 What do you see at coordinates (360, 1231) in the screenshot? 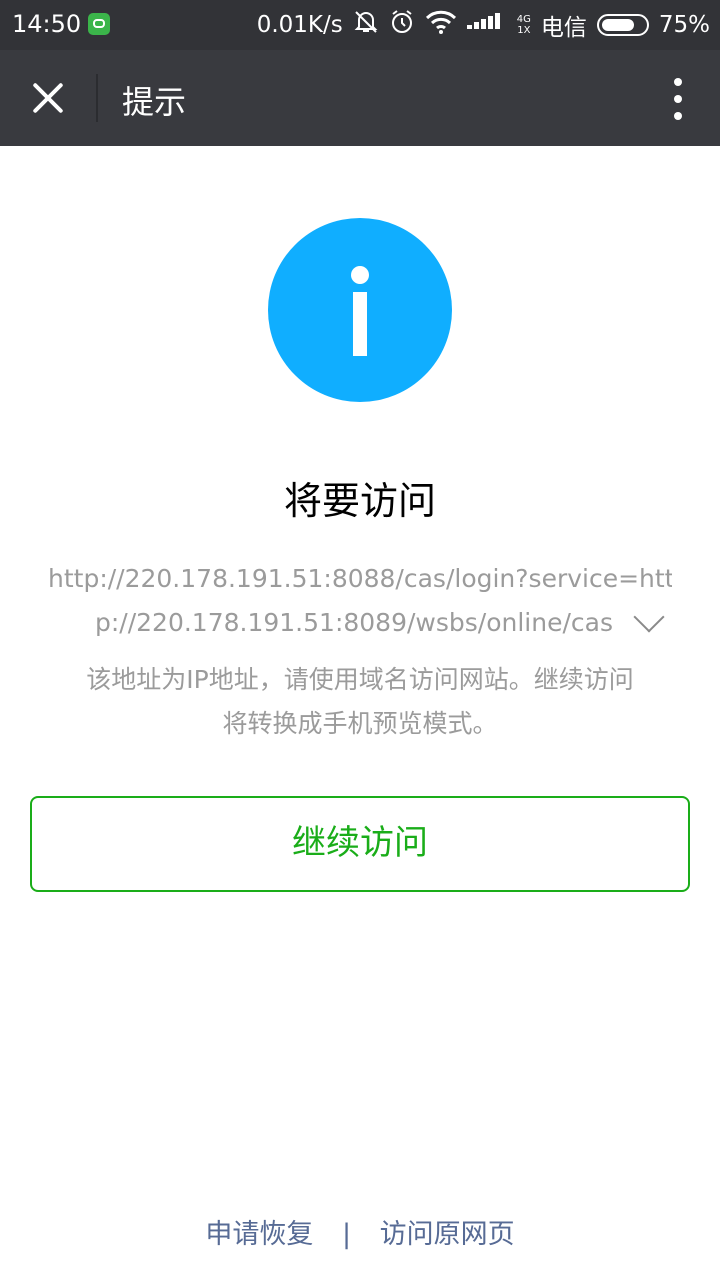
I see `footer-links: 申请恢复 | 访问原网页` at bounding box center [360, 1231].